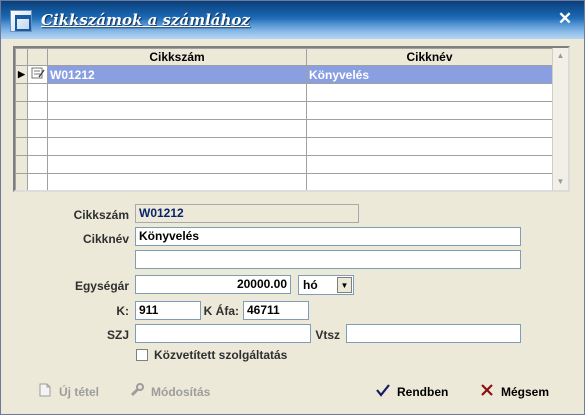 Image resolution: width=585 pixels, height=415 pixels. What do you see at coordinates (310, 285) in the screenshot?
I see `unit-select-value: hó` at bounding box center [310, 285].